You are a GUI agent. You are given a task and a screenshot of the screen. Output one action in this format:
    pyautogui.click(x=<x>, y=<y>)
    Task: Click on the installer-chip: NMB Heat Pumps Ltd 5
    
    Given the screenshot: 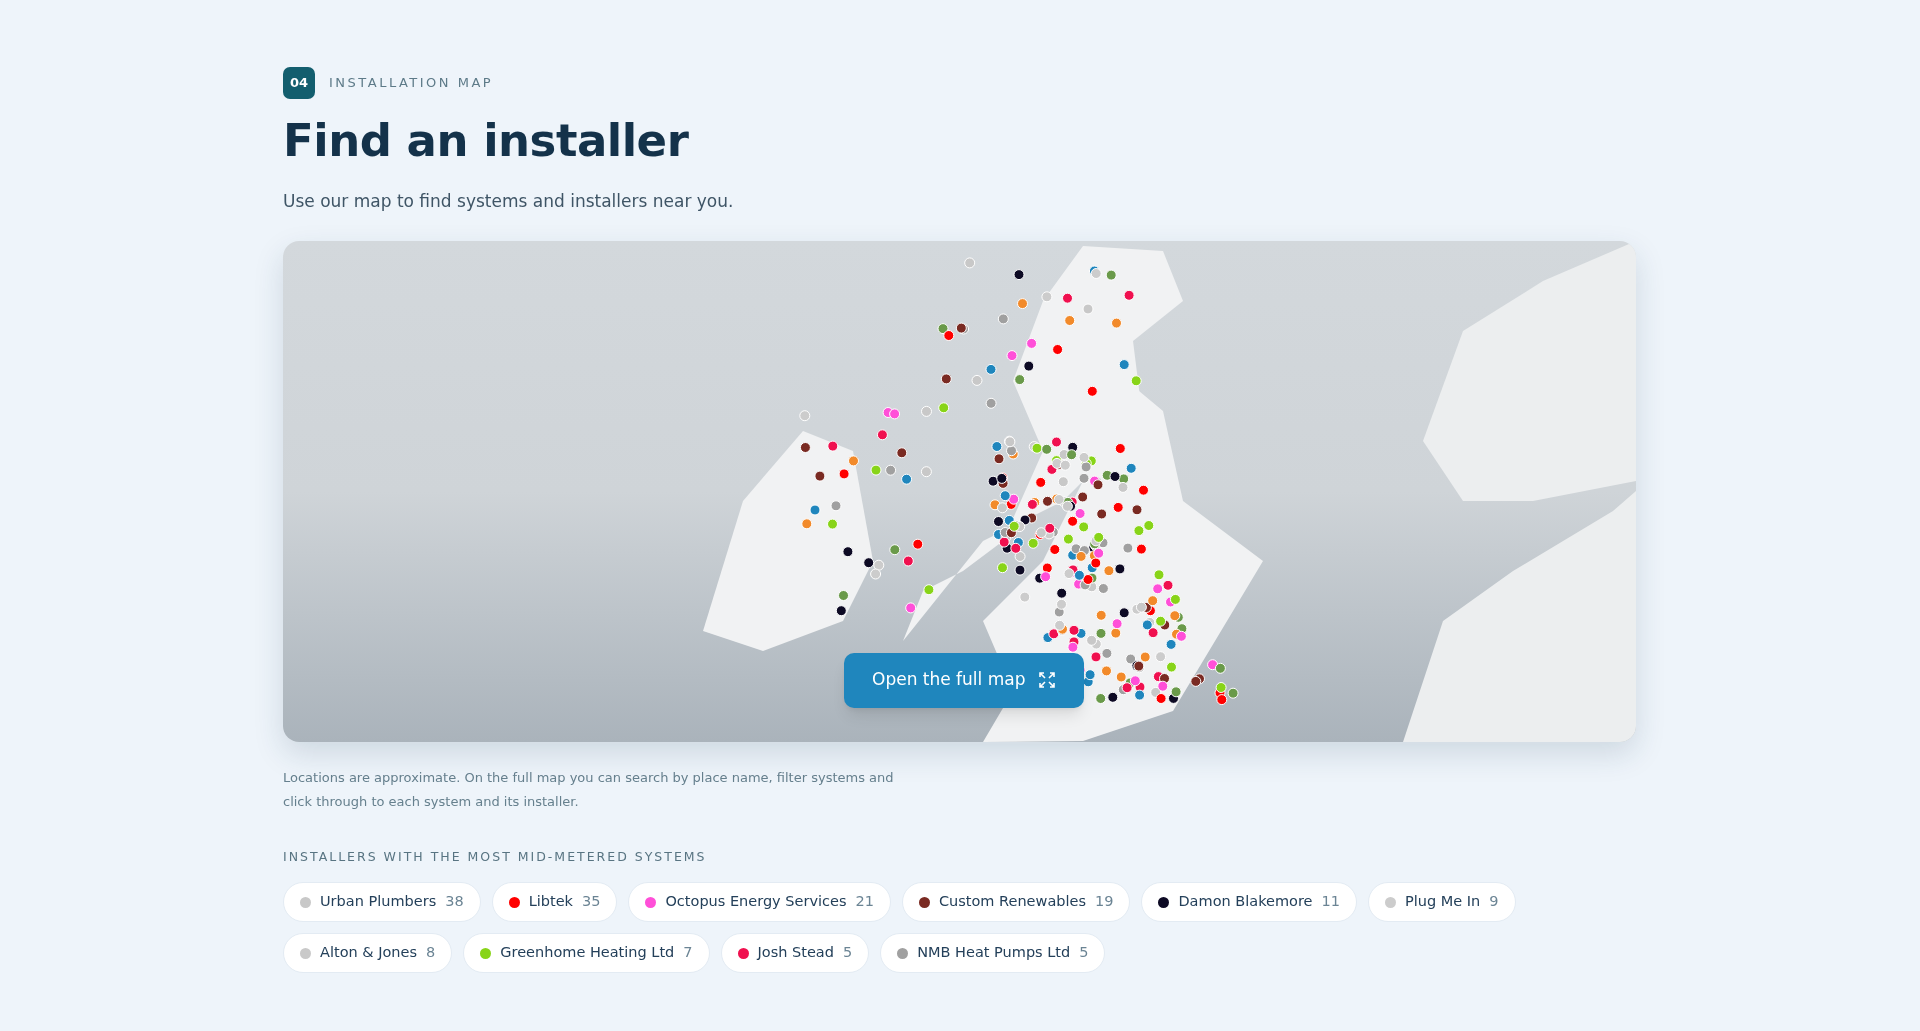 What is the action you would take?
    pyautogui.click(x=993, y=953)
    